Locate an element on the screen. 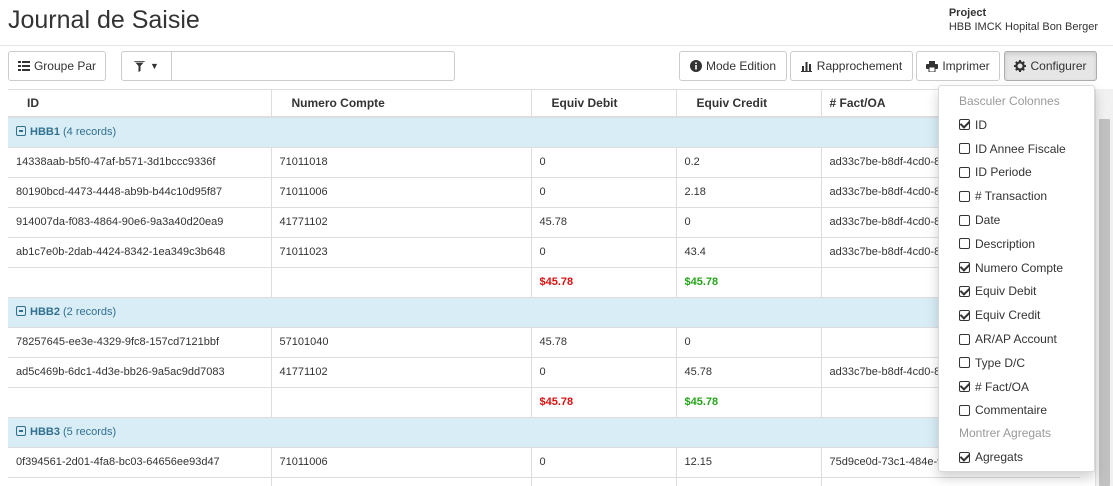  configure-button: Configurer is located at coordinates (1050, 66).